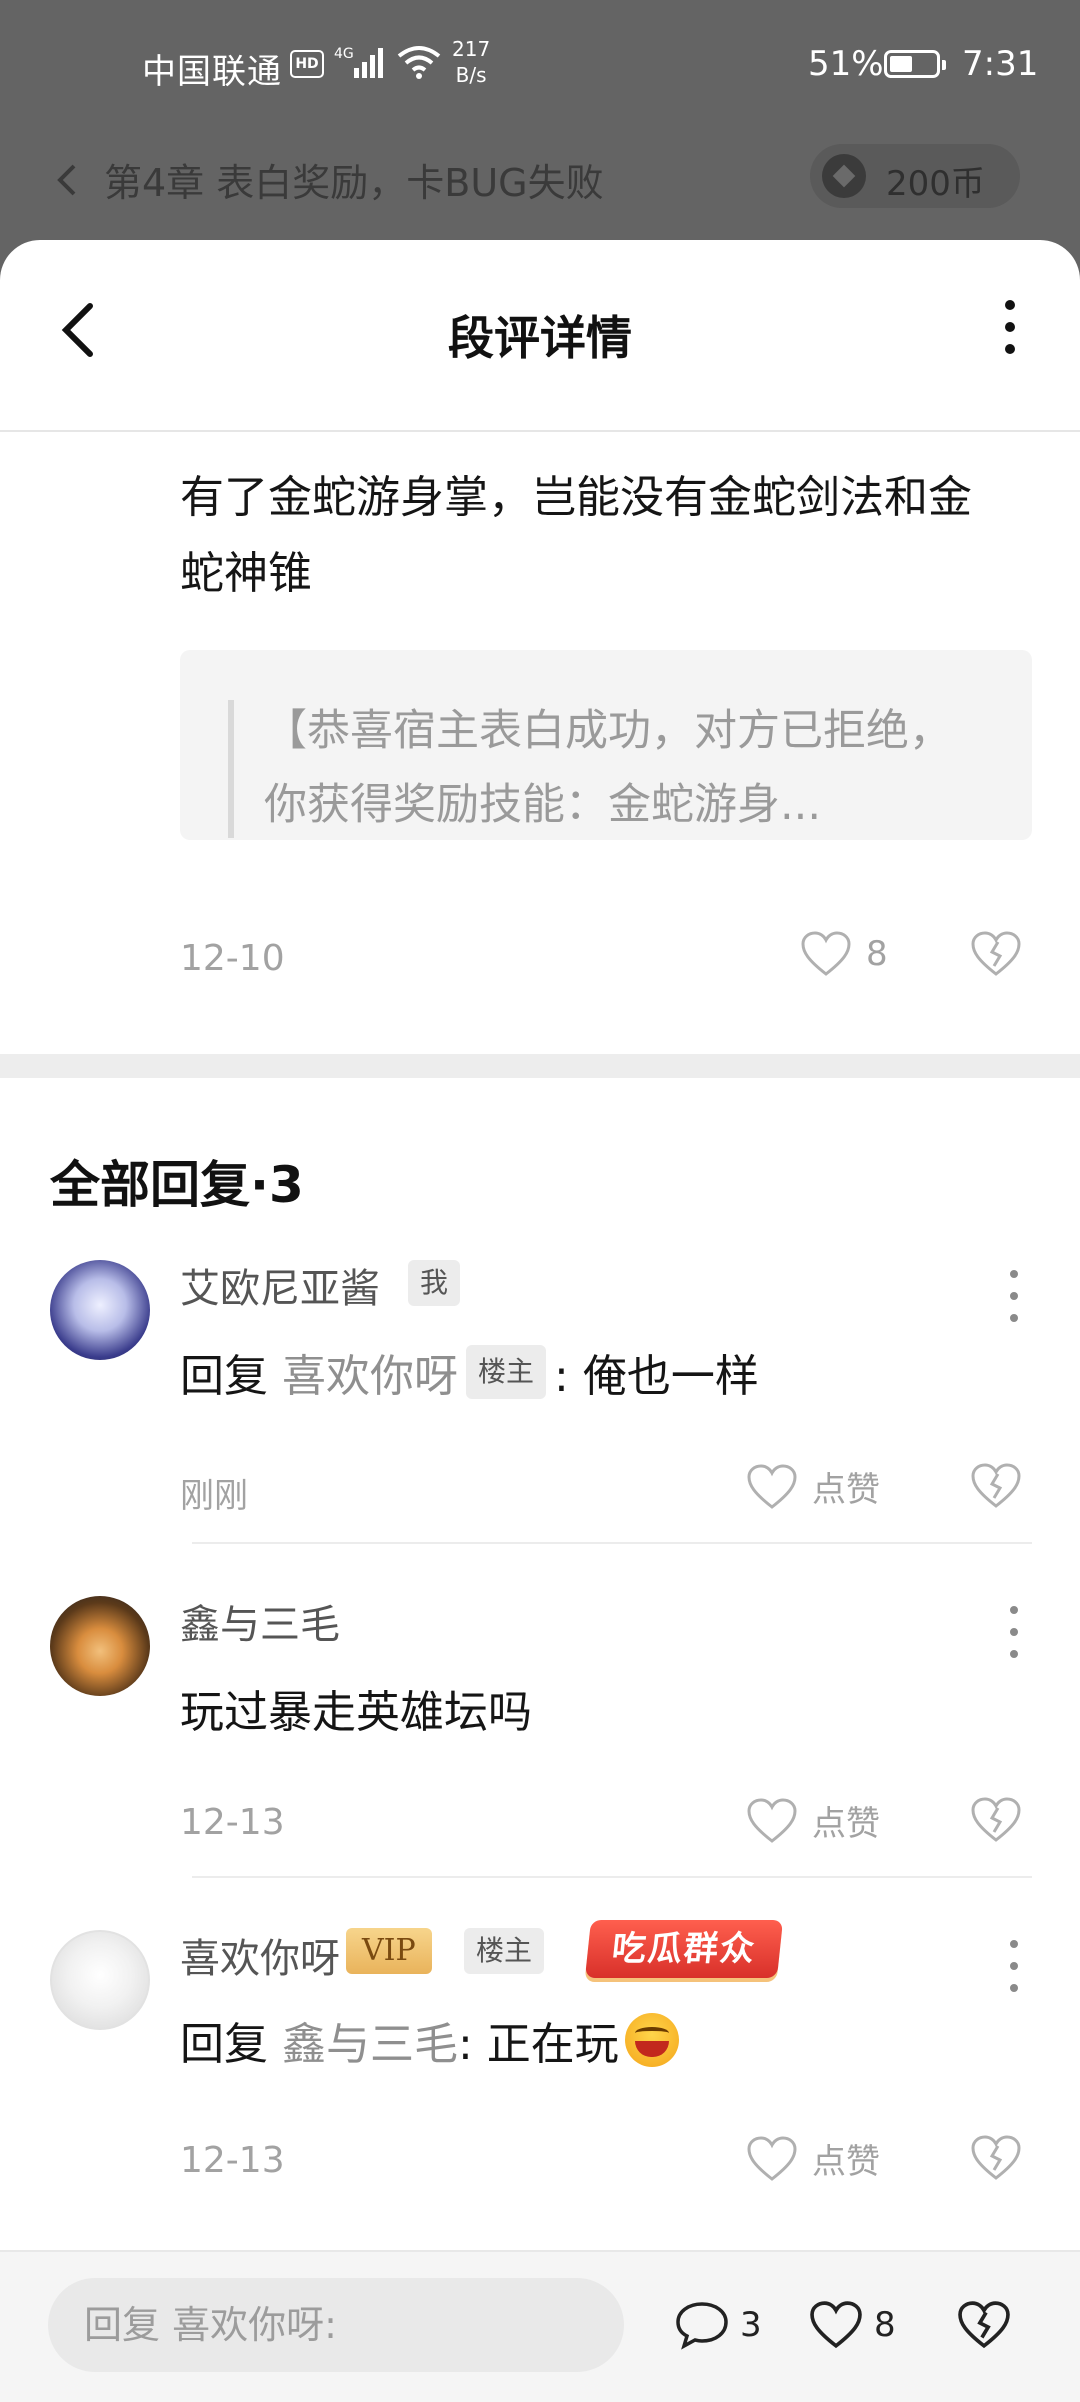  What do you see at coordinates (702, 2326) in the screenshot?
I see `comment-icon` at bounding box center [702, 2326].